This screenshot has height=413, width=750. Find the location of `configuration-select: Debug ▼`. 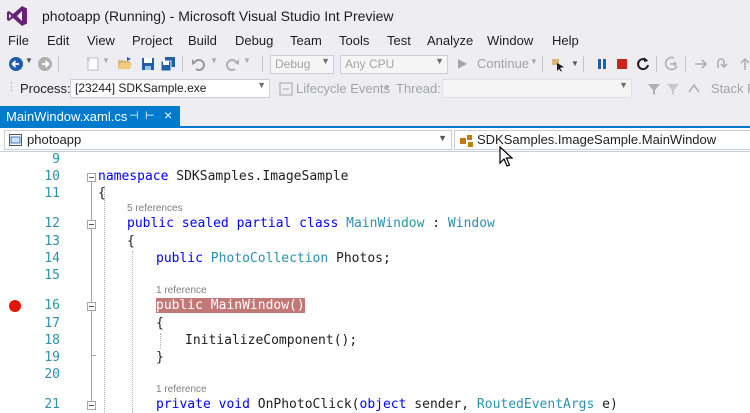

configuration-select: Debug ▼ is located at coordinates (302, 64).